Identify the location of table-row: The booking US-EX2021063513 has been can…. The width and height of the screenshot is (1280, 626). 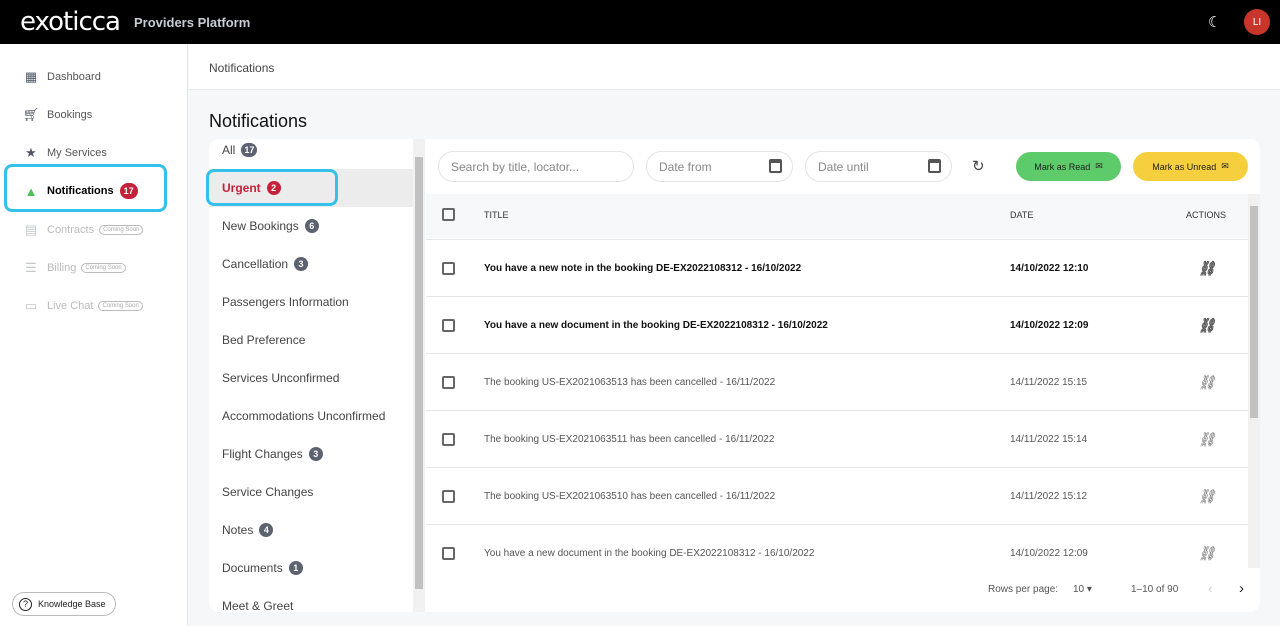
(837, 381).